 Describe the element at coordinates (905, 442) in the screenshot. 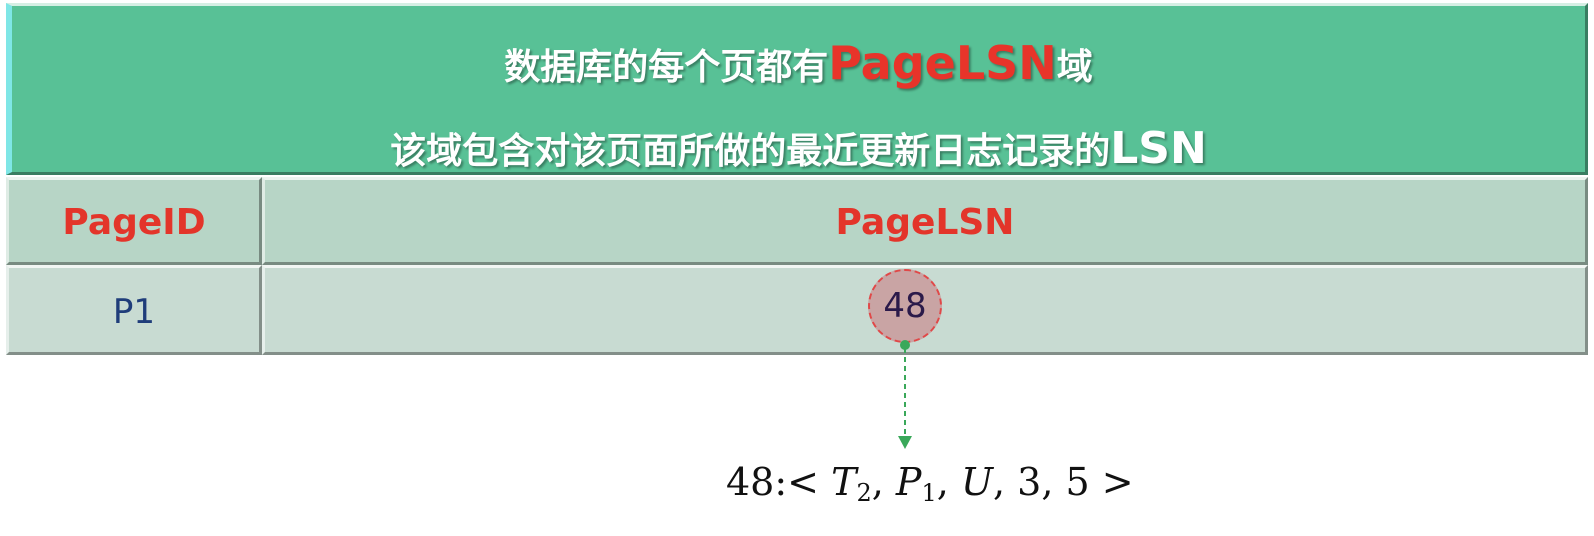

I see `arrow-head` at that location.